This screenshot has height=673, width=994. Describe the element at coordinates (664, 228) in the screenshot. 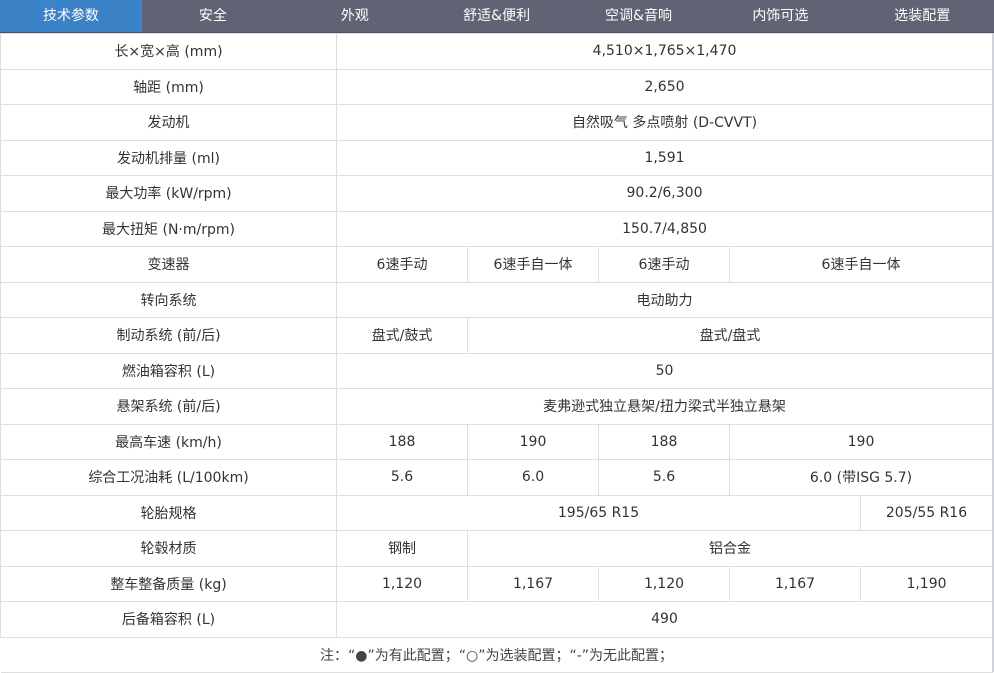

I see `spec-value: 150.7/4,850` at that location.